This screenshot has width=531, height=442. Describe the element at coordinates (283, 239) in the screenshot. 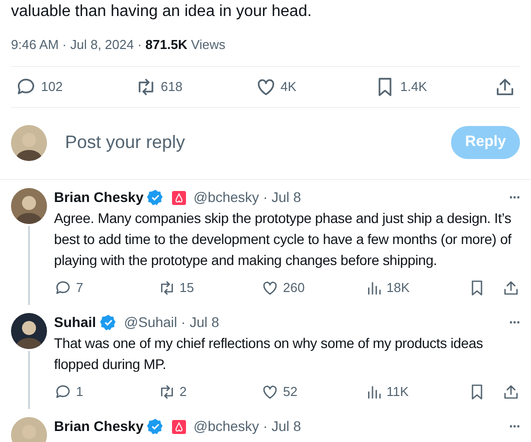

I see `reply-text: Agree. Many companies skip the prototype phase and just ship a design. It’s best to add time to the development cycle to have a few months (or more) of playing with the prototype and making changes before shipping.` at that location.